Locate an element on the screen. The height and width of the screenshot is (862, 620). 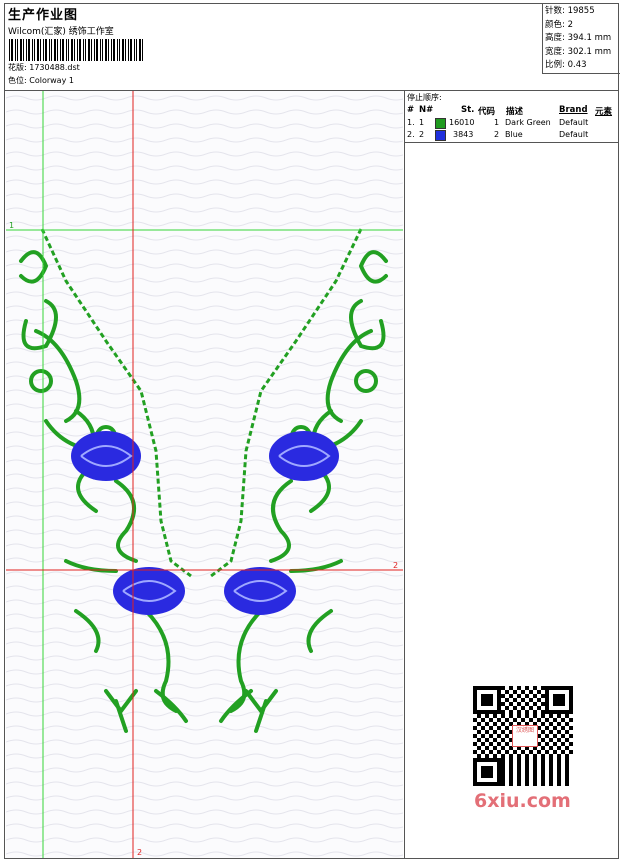
stop-sequence-title: 停止顺序: is located at coordinates (424, 97).